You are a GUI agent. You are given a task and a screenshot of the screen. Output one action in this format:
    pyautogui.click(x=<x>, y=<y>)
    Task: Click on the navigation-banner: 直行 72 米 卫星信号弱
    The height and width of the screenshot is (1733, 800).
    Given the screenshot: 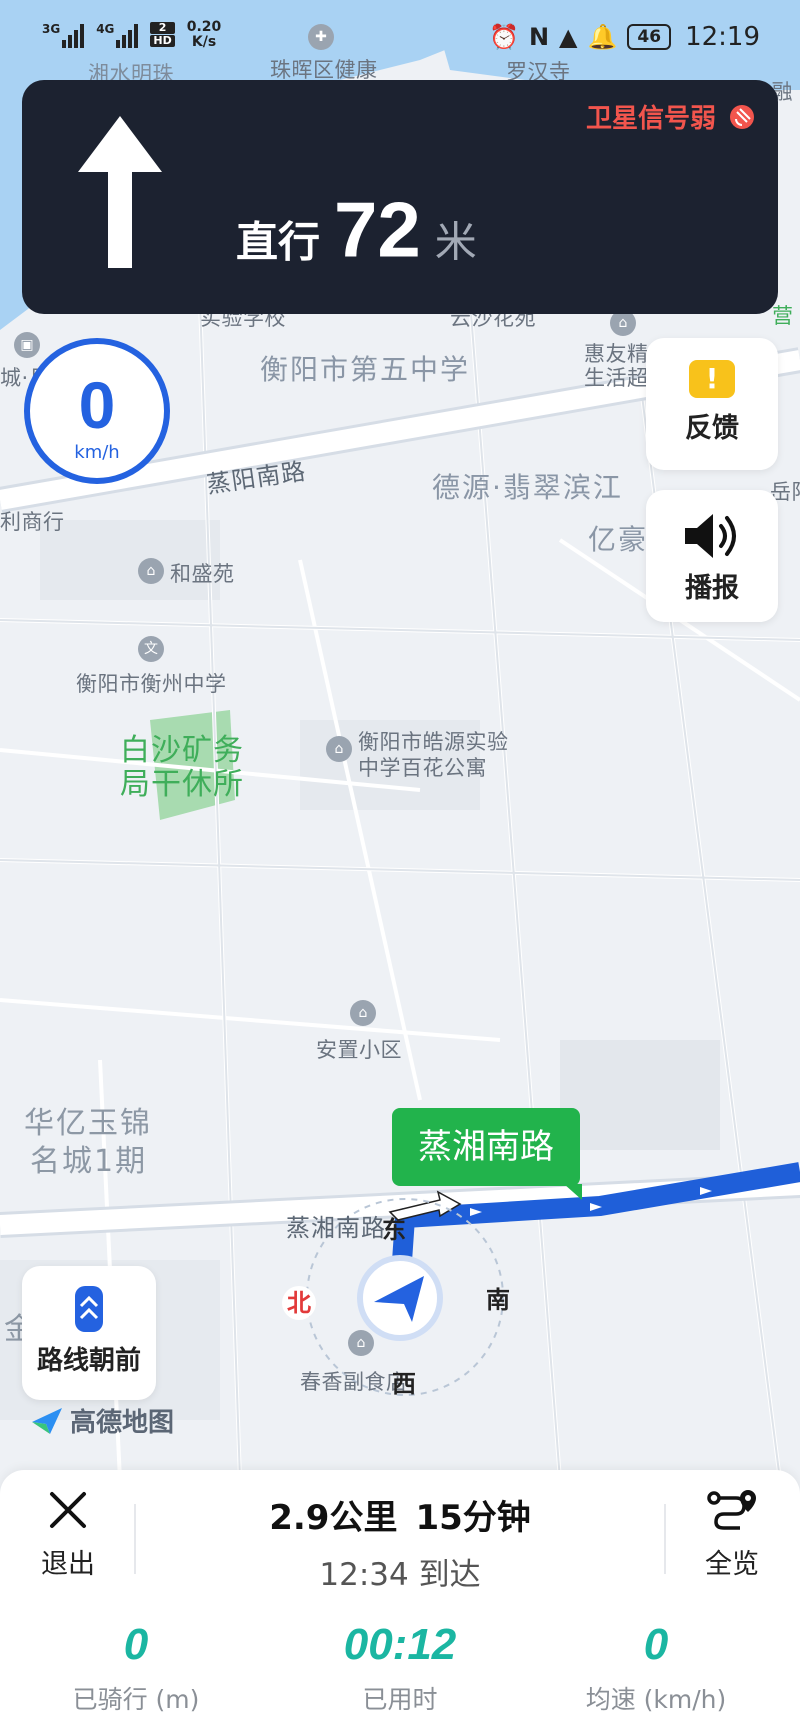 What is the action you would take?
    pyautogui.click(x=400, y=197)
    